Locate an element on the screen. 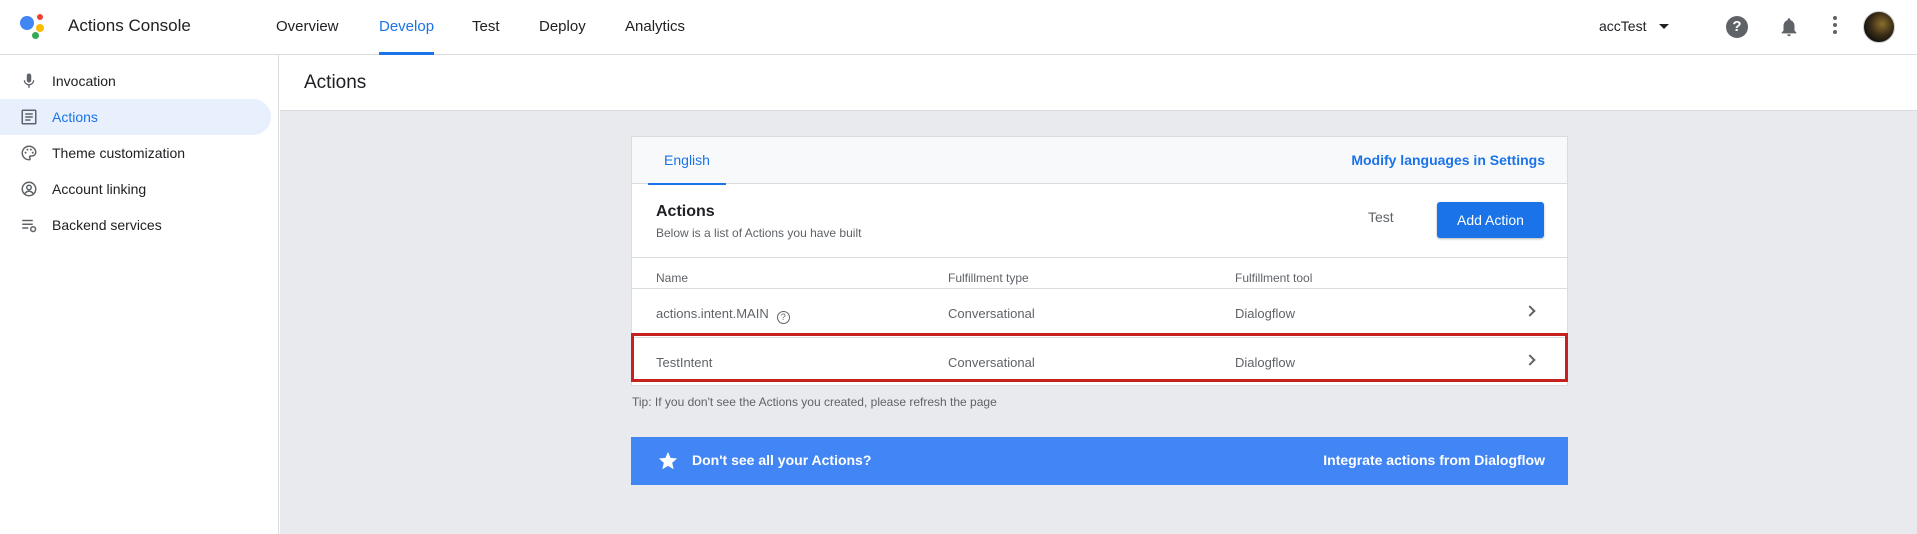 This screenshot has width=1917, height=534. tab-english: English is located at coordinates (687, 161).